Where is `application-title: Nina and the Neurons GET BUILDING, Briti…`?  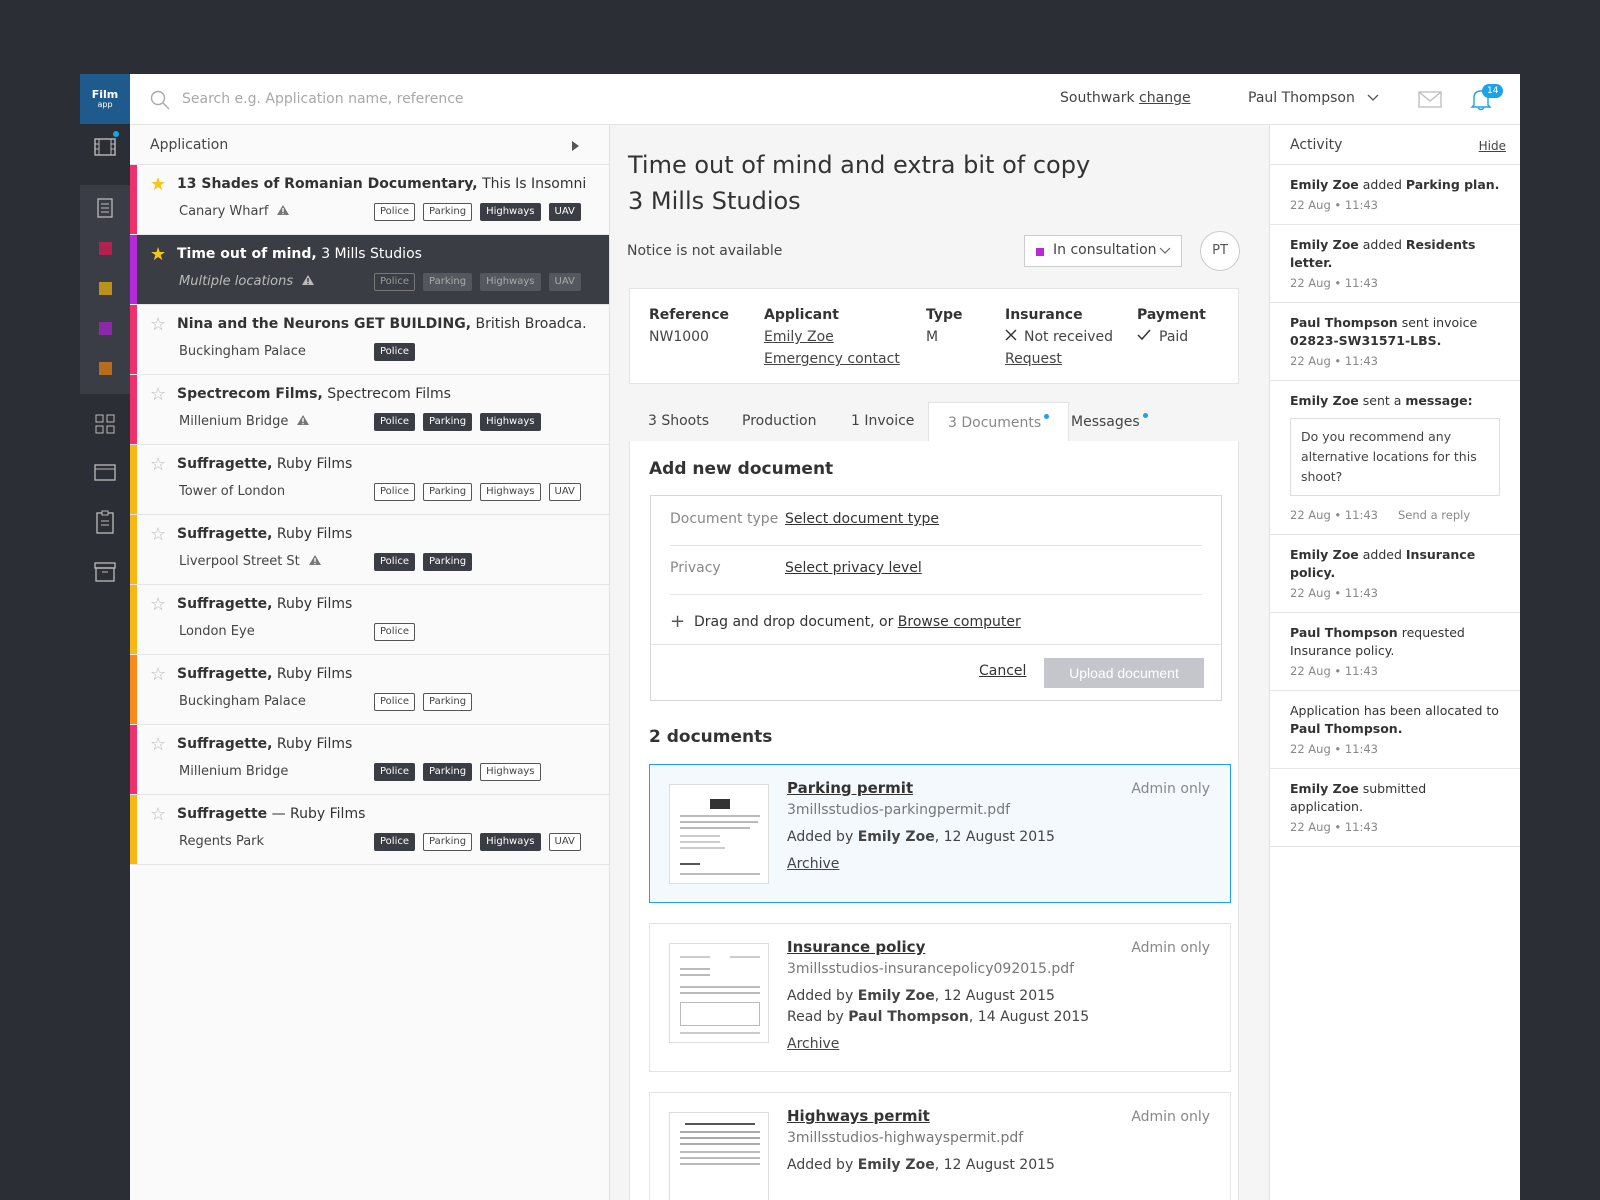 application-title: Nina and the Neurons GET BUILDING, Briti… is located at coordinates (382, 324).